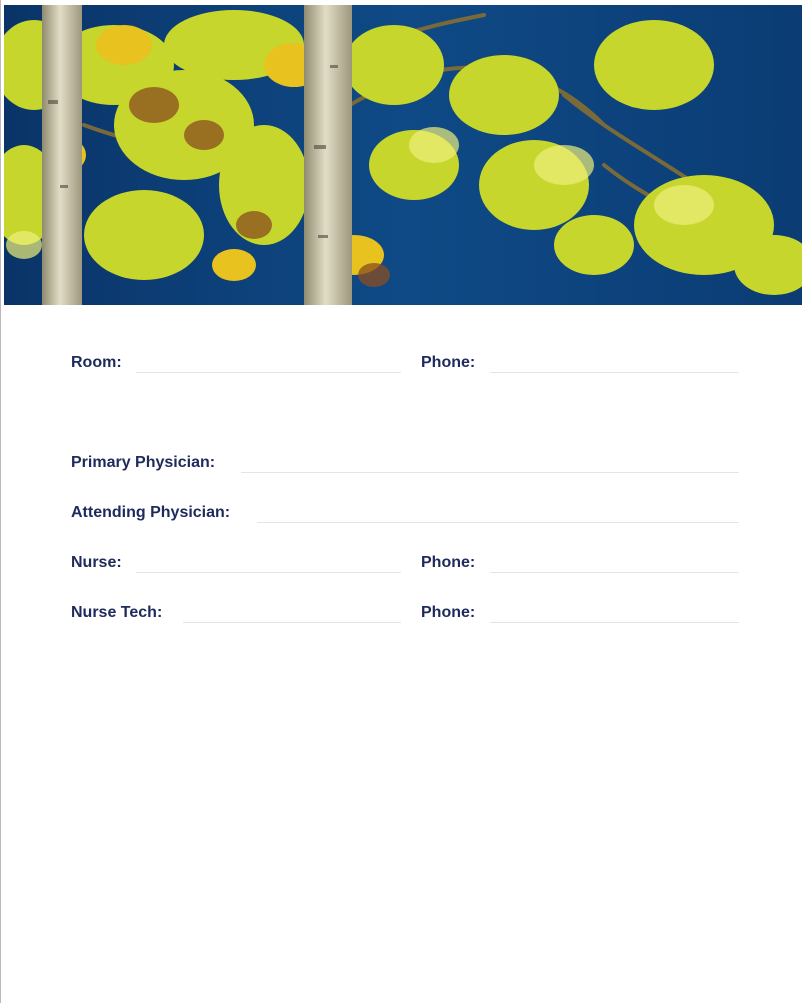 This screenshot has height=1003, width=802. I want to click on room-phone-field, so click(614, 372).